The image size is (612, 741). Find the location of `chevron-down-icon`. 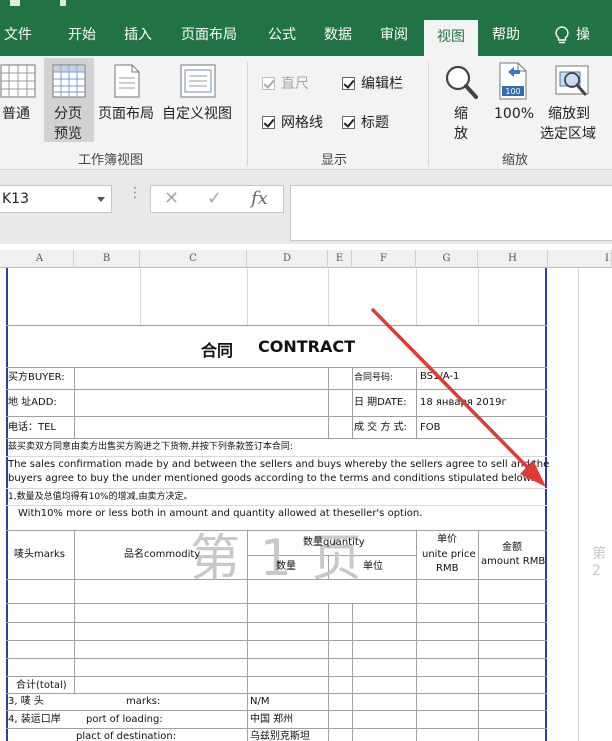

chevron-down-icon is located at coordinates (101, 199).